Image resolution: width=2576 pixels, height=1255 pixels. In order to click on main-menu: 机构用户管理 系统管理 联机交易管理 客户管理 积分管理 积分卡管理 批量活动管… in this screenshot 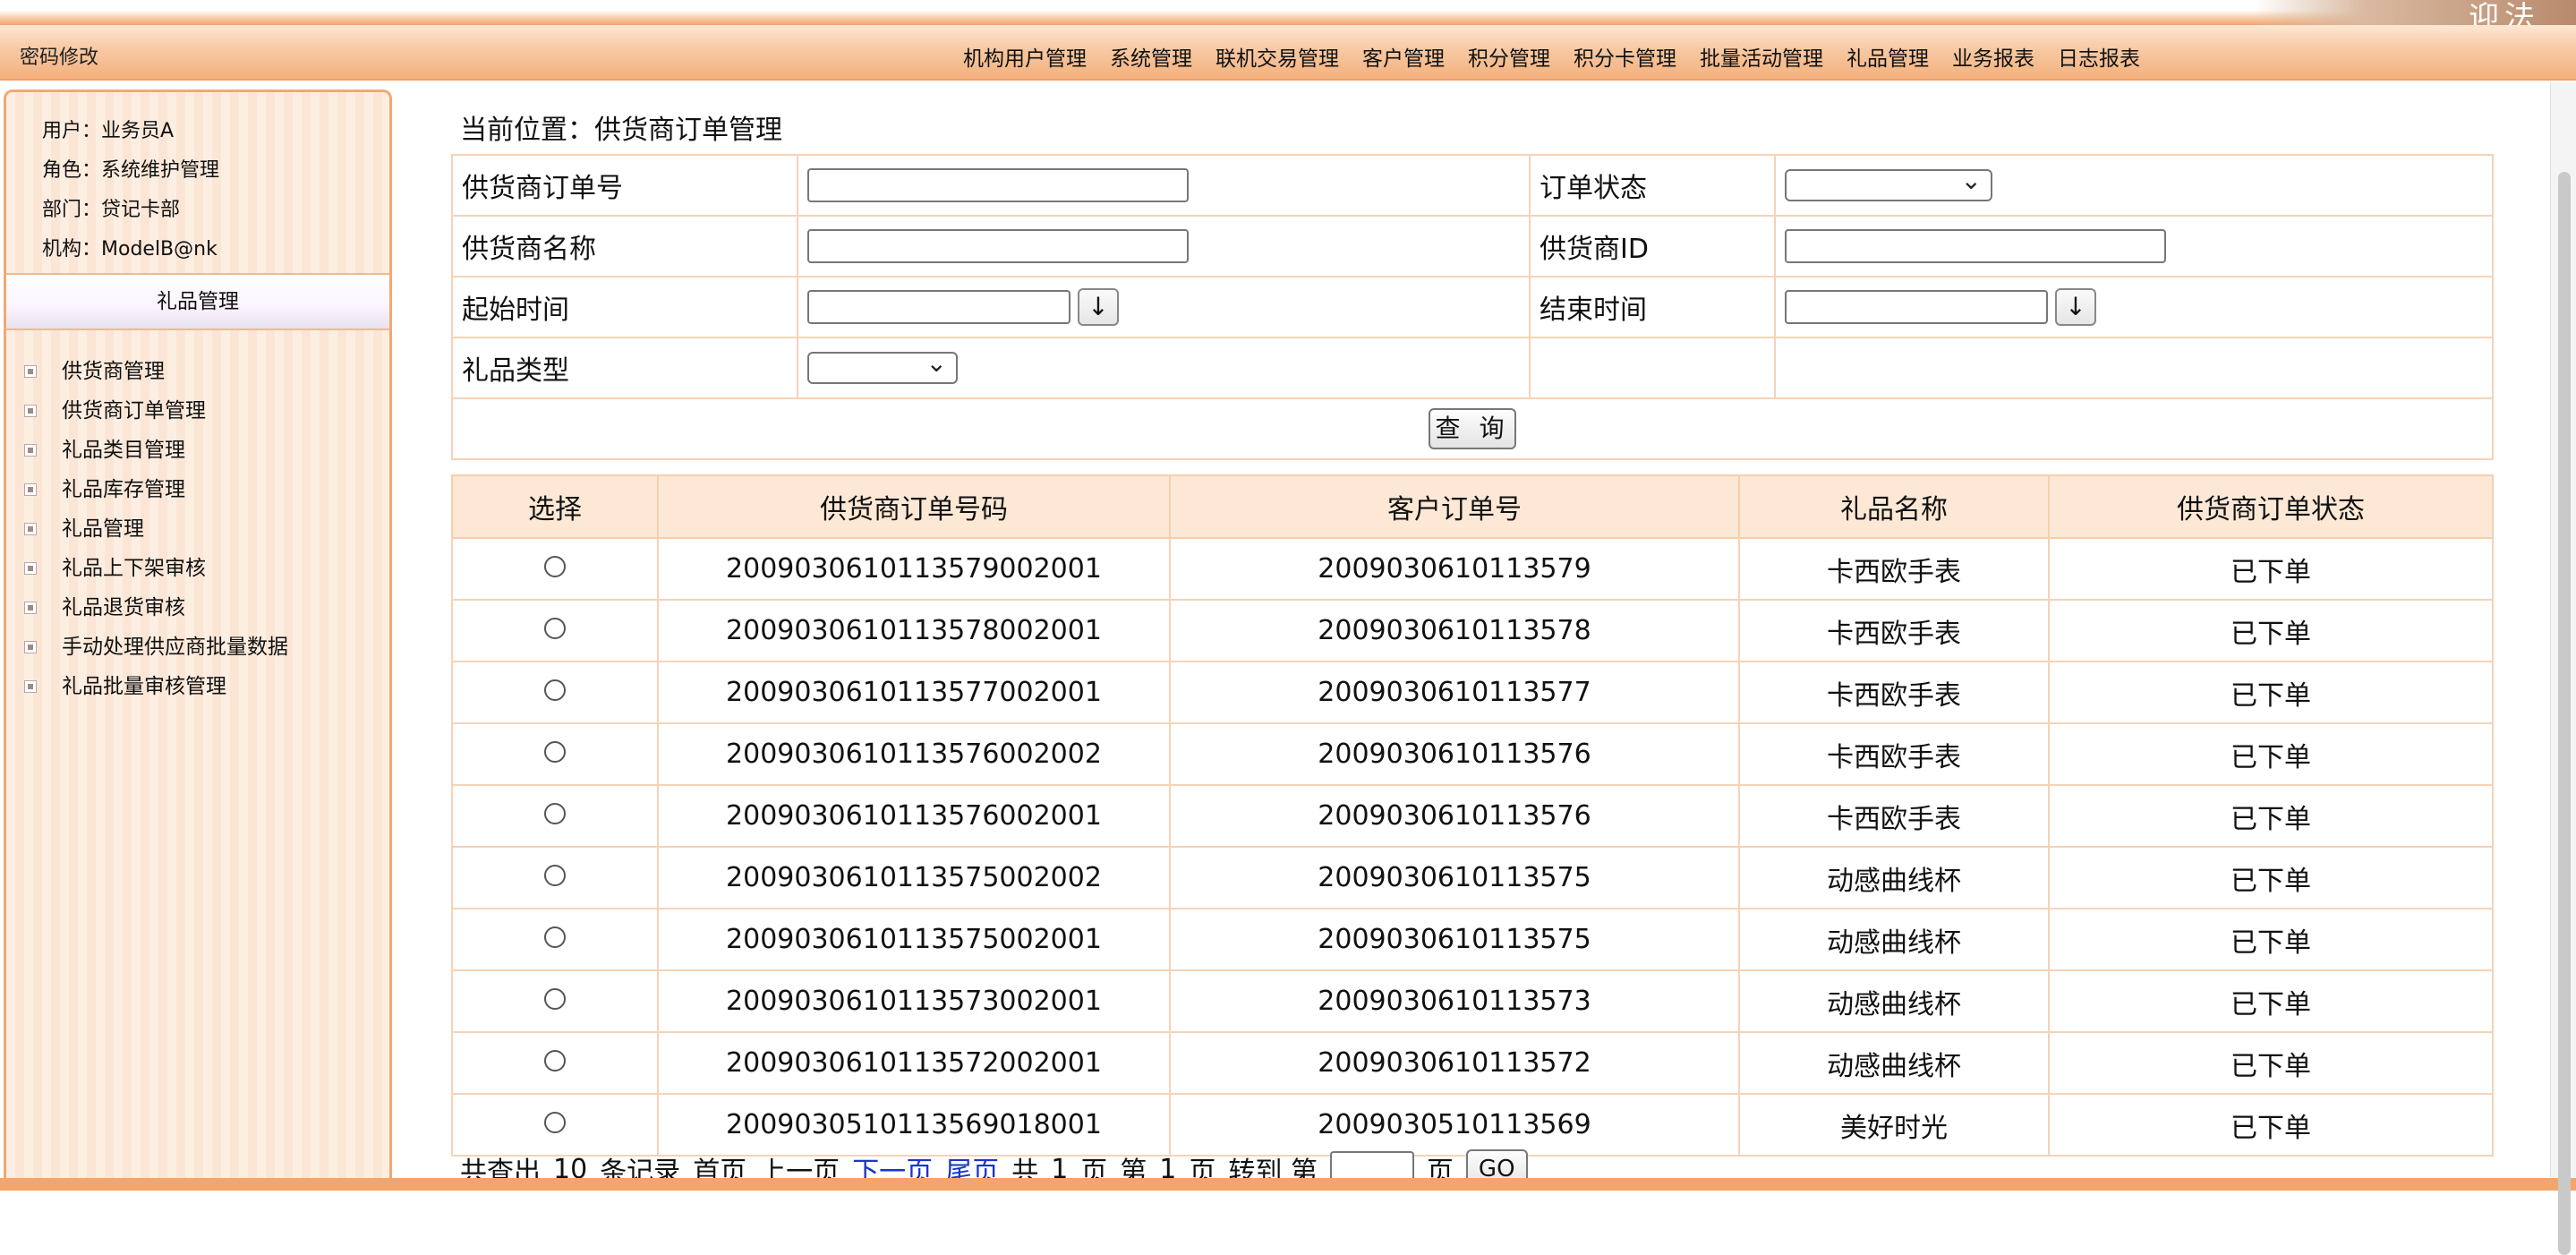, I will do `click(1551, 56)`.